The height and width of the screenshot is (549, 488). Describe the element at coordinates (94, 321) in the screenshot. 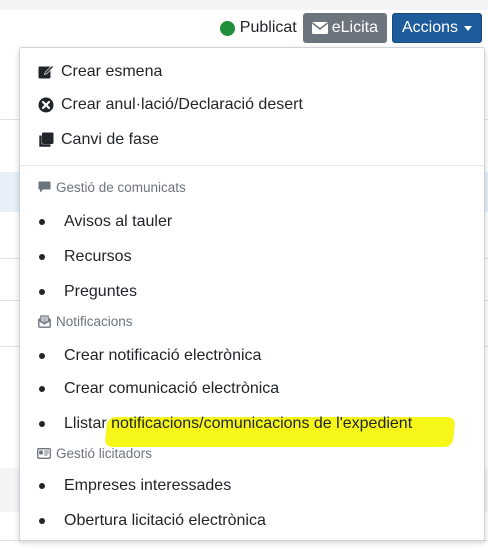

I see `section-header-label: Notificacions` at that location.